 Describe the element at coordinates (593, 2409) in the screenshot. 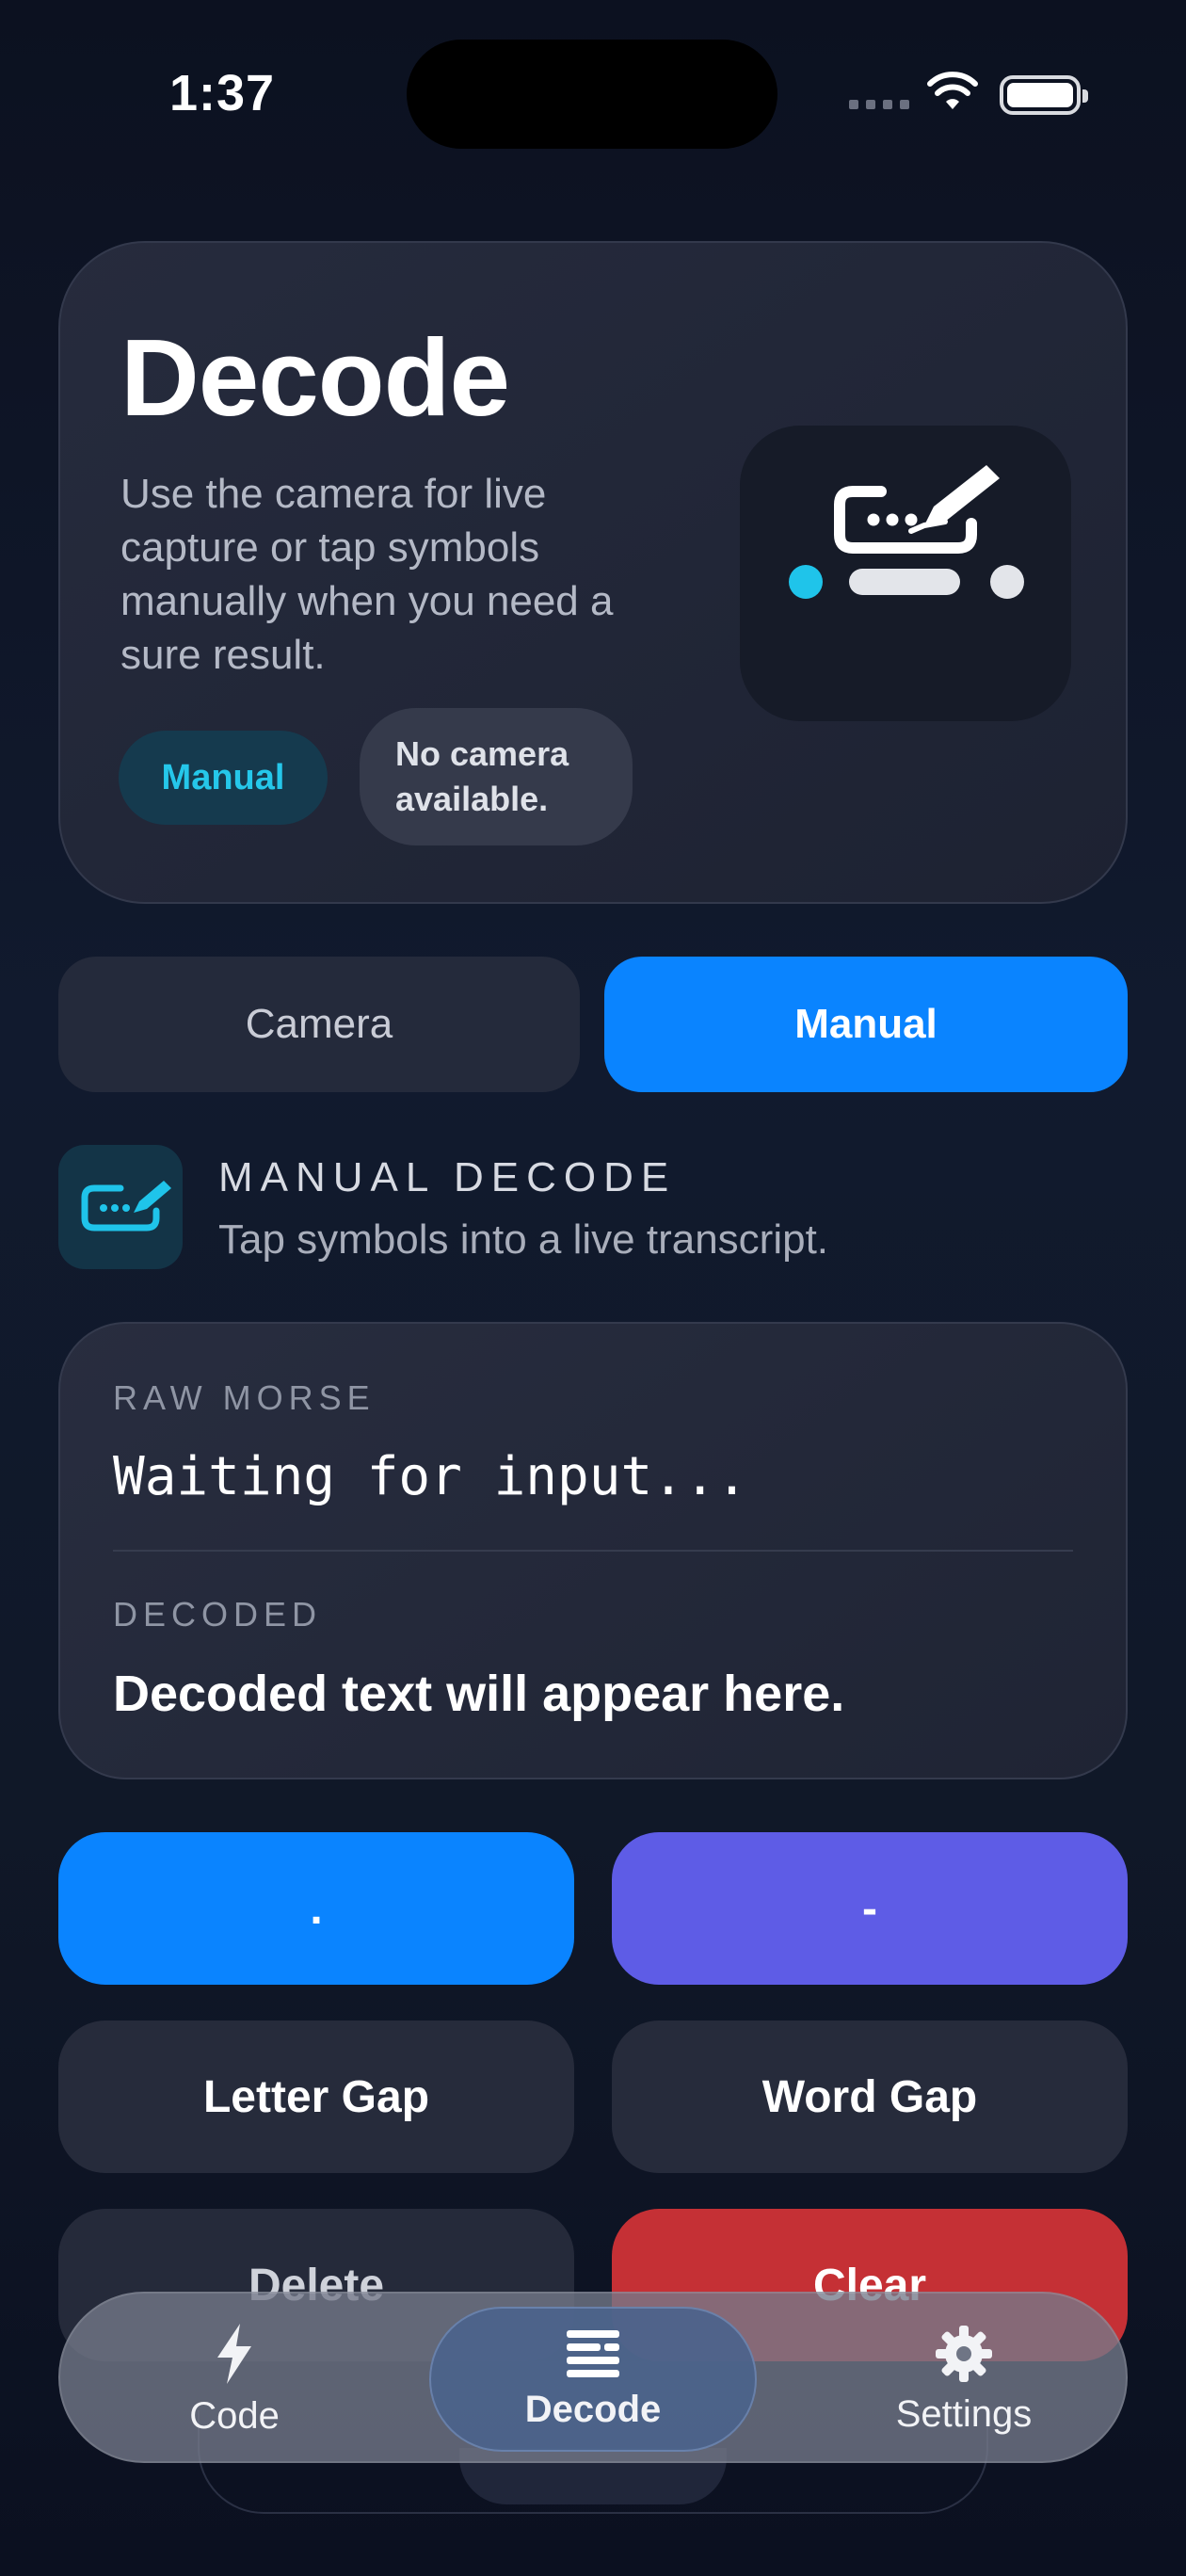

I see `tab-decode-label: Decode` at that location.